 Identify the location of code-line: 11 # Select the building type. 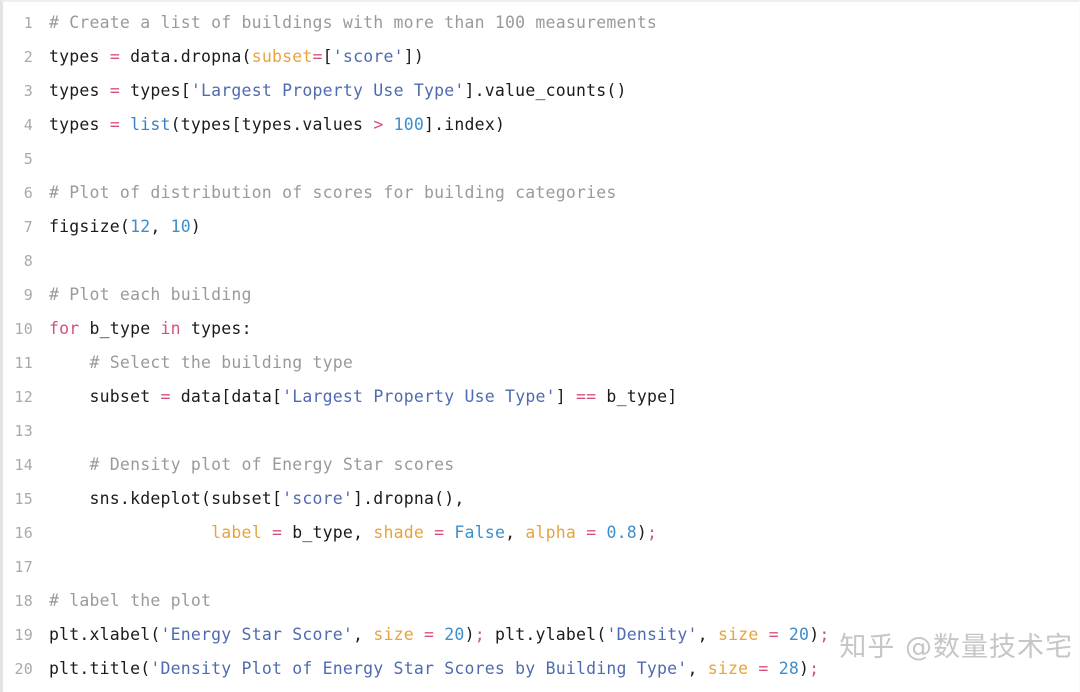
(541, 363).